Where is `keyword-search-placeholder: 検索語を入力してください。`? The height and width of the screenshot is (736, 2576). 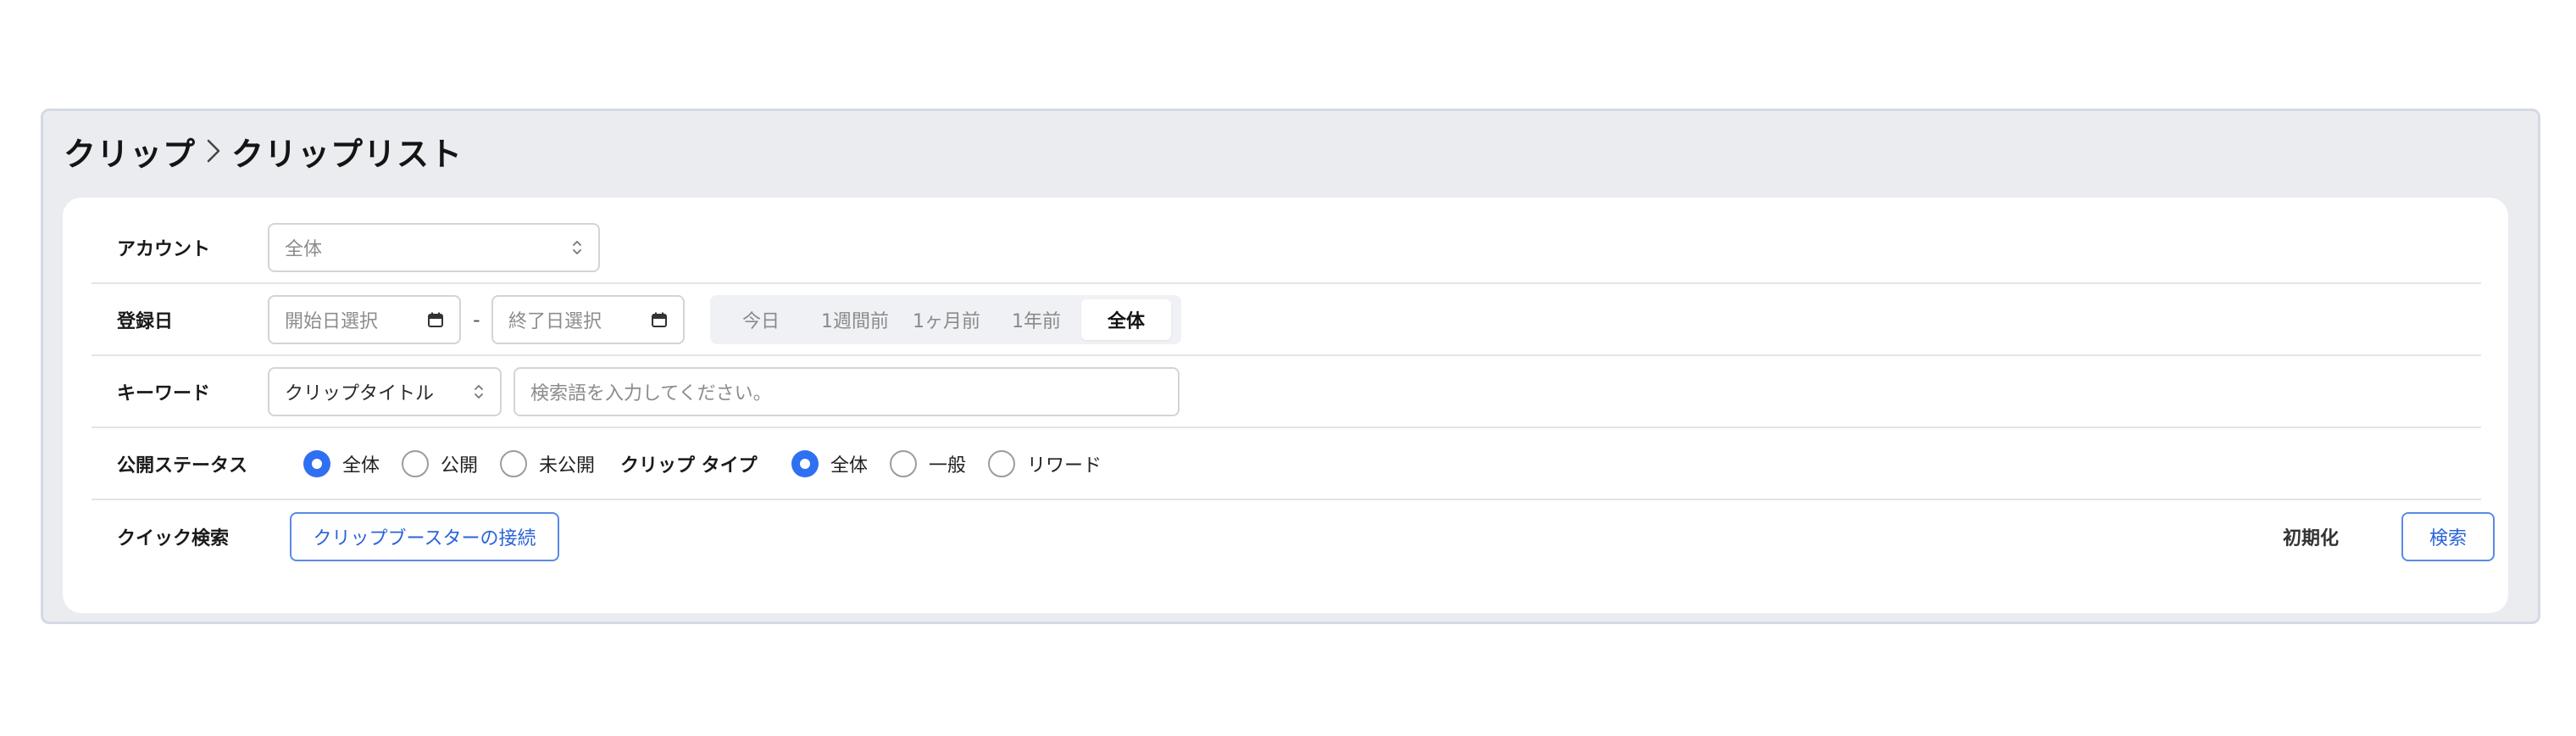
keyword-search-placeholder: 検索語を入力してください。 is located at coordinates (651, 393).